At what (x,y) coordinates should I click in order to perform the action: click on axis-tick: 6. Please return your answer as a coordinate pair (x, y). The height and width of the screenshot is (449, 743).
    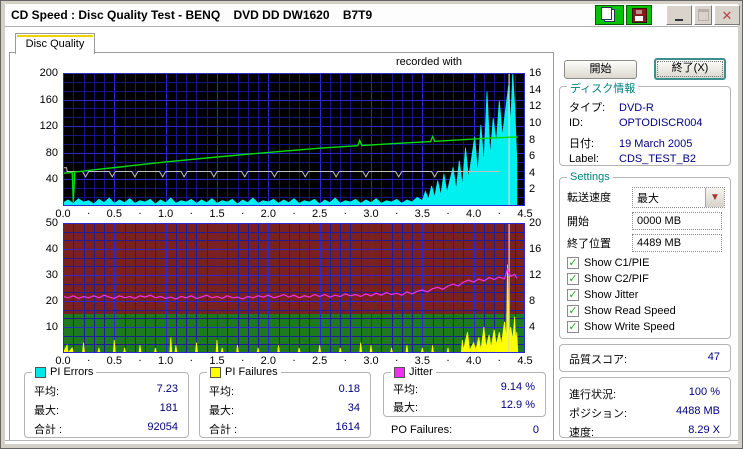
    Looking at the image, I should click on (532, 156).